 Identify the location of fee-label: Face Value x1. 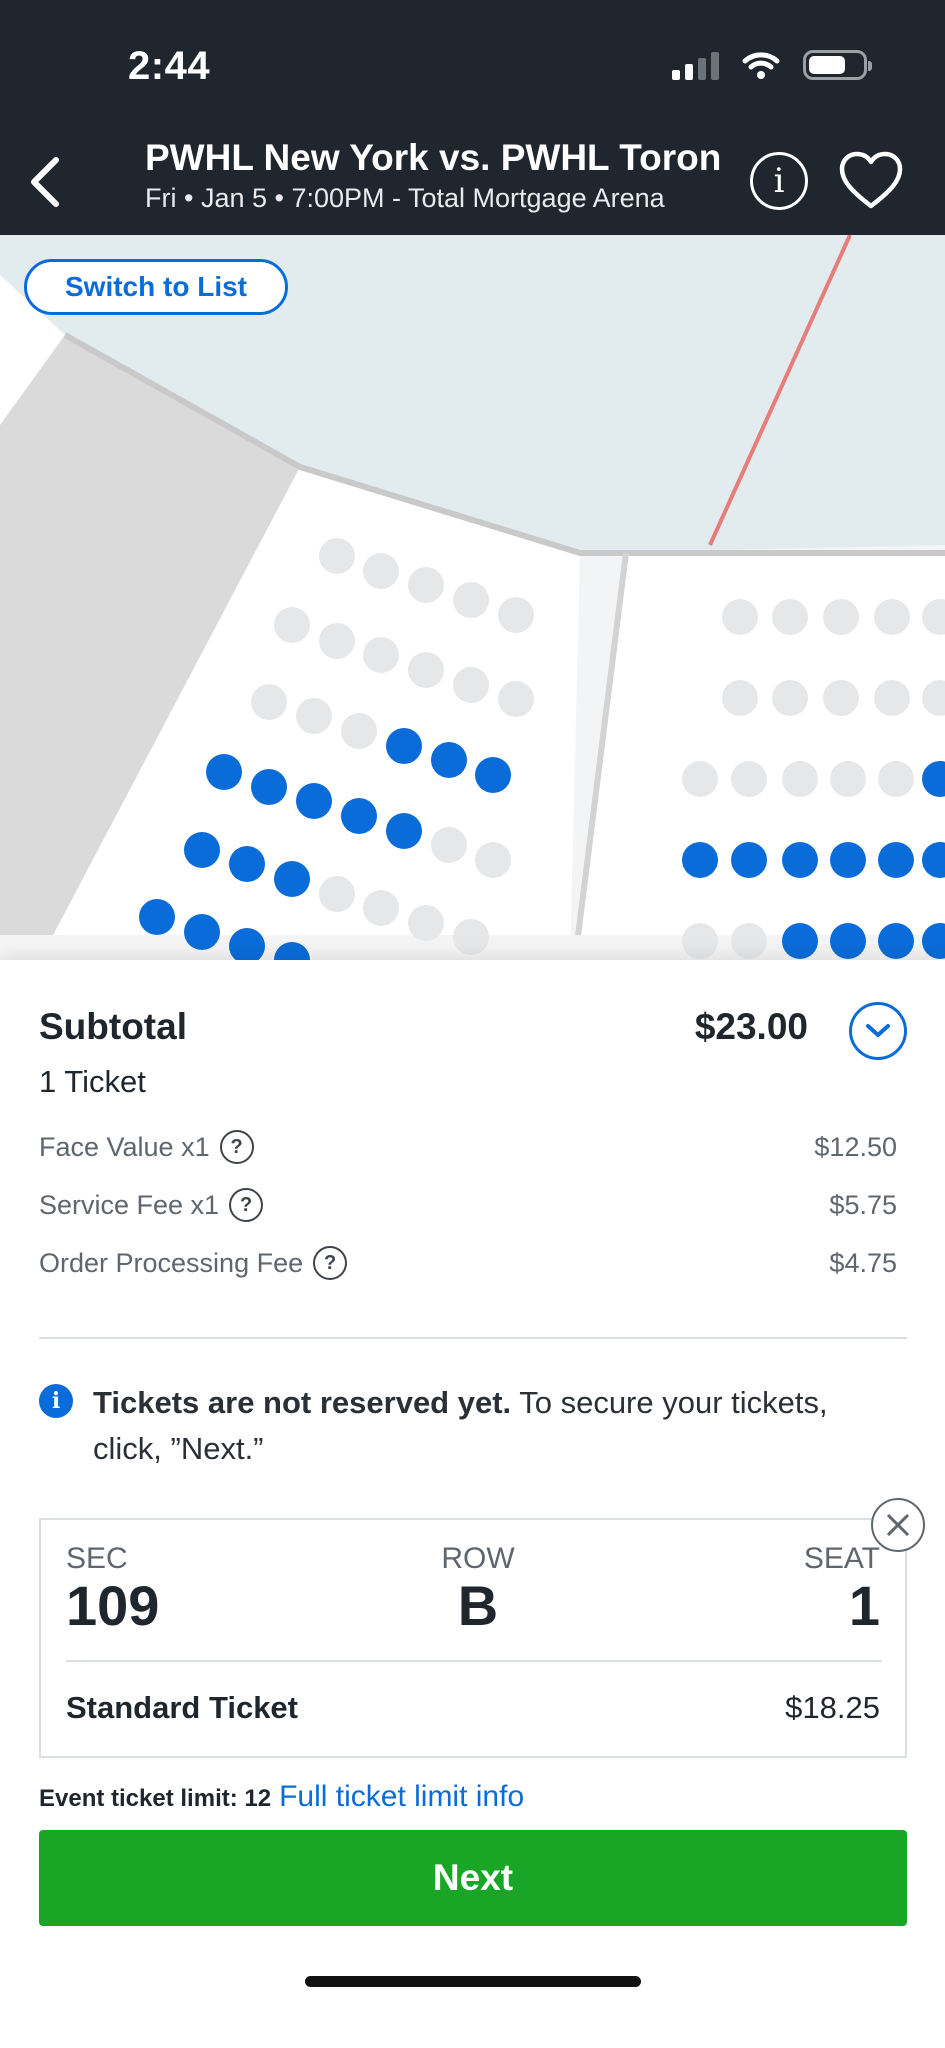
(124, 1146).